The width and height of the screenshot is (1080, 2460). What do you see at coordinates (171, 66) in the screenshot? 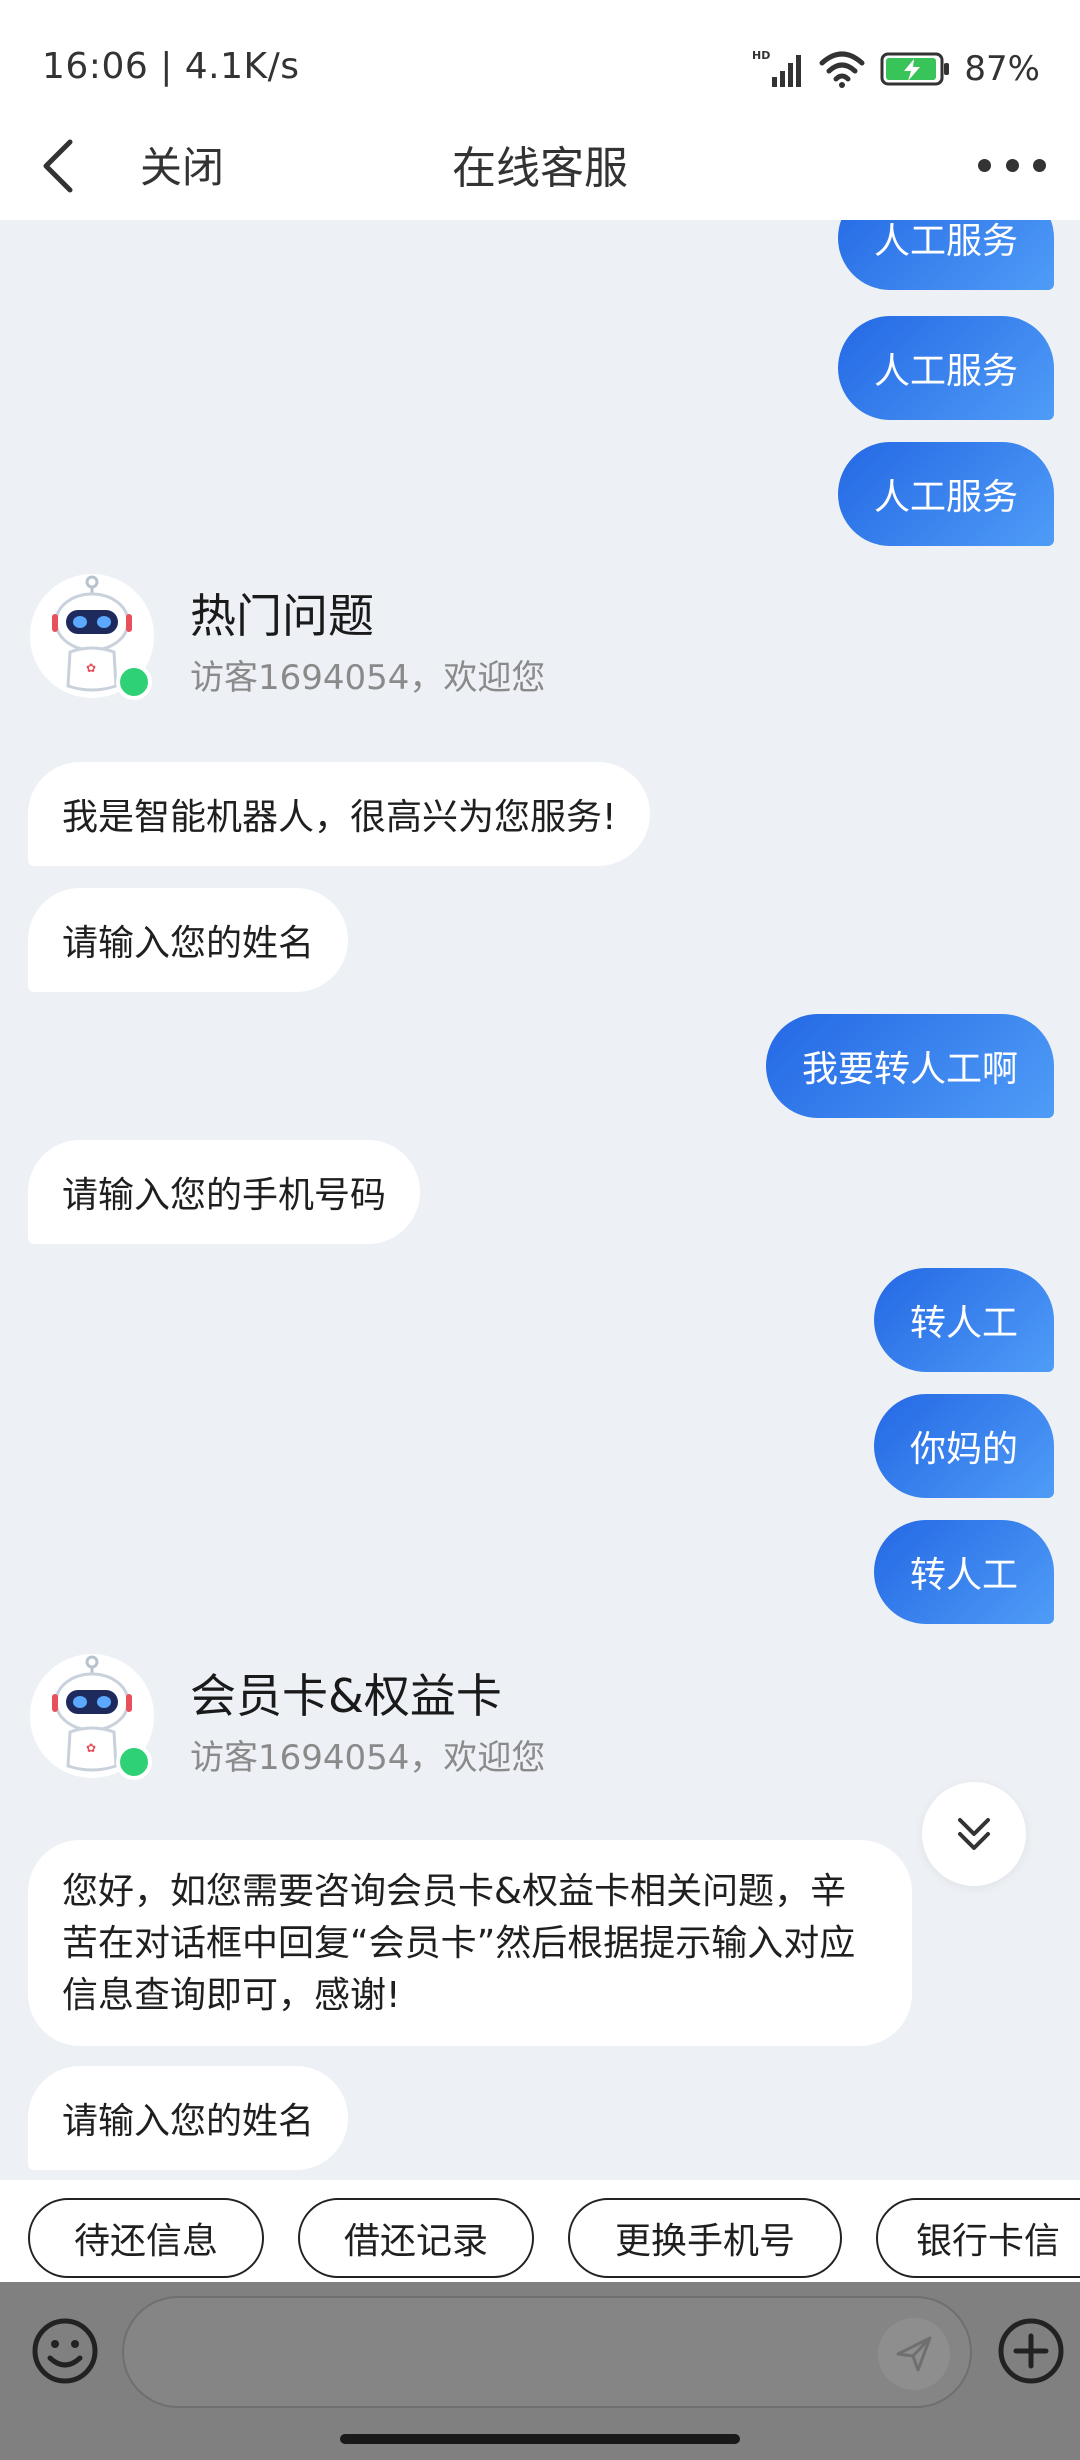
I see `status-time: 16:06 | 4.1K/s` at bounding box center [171, 66].